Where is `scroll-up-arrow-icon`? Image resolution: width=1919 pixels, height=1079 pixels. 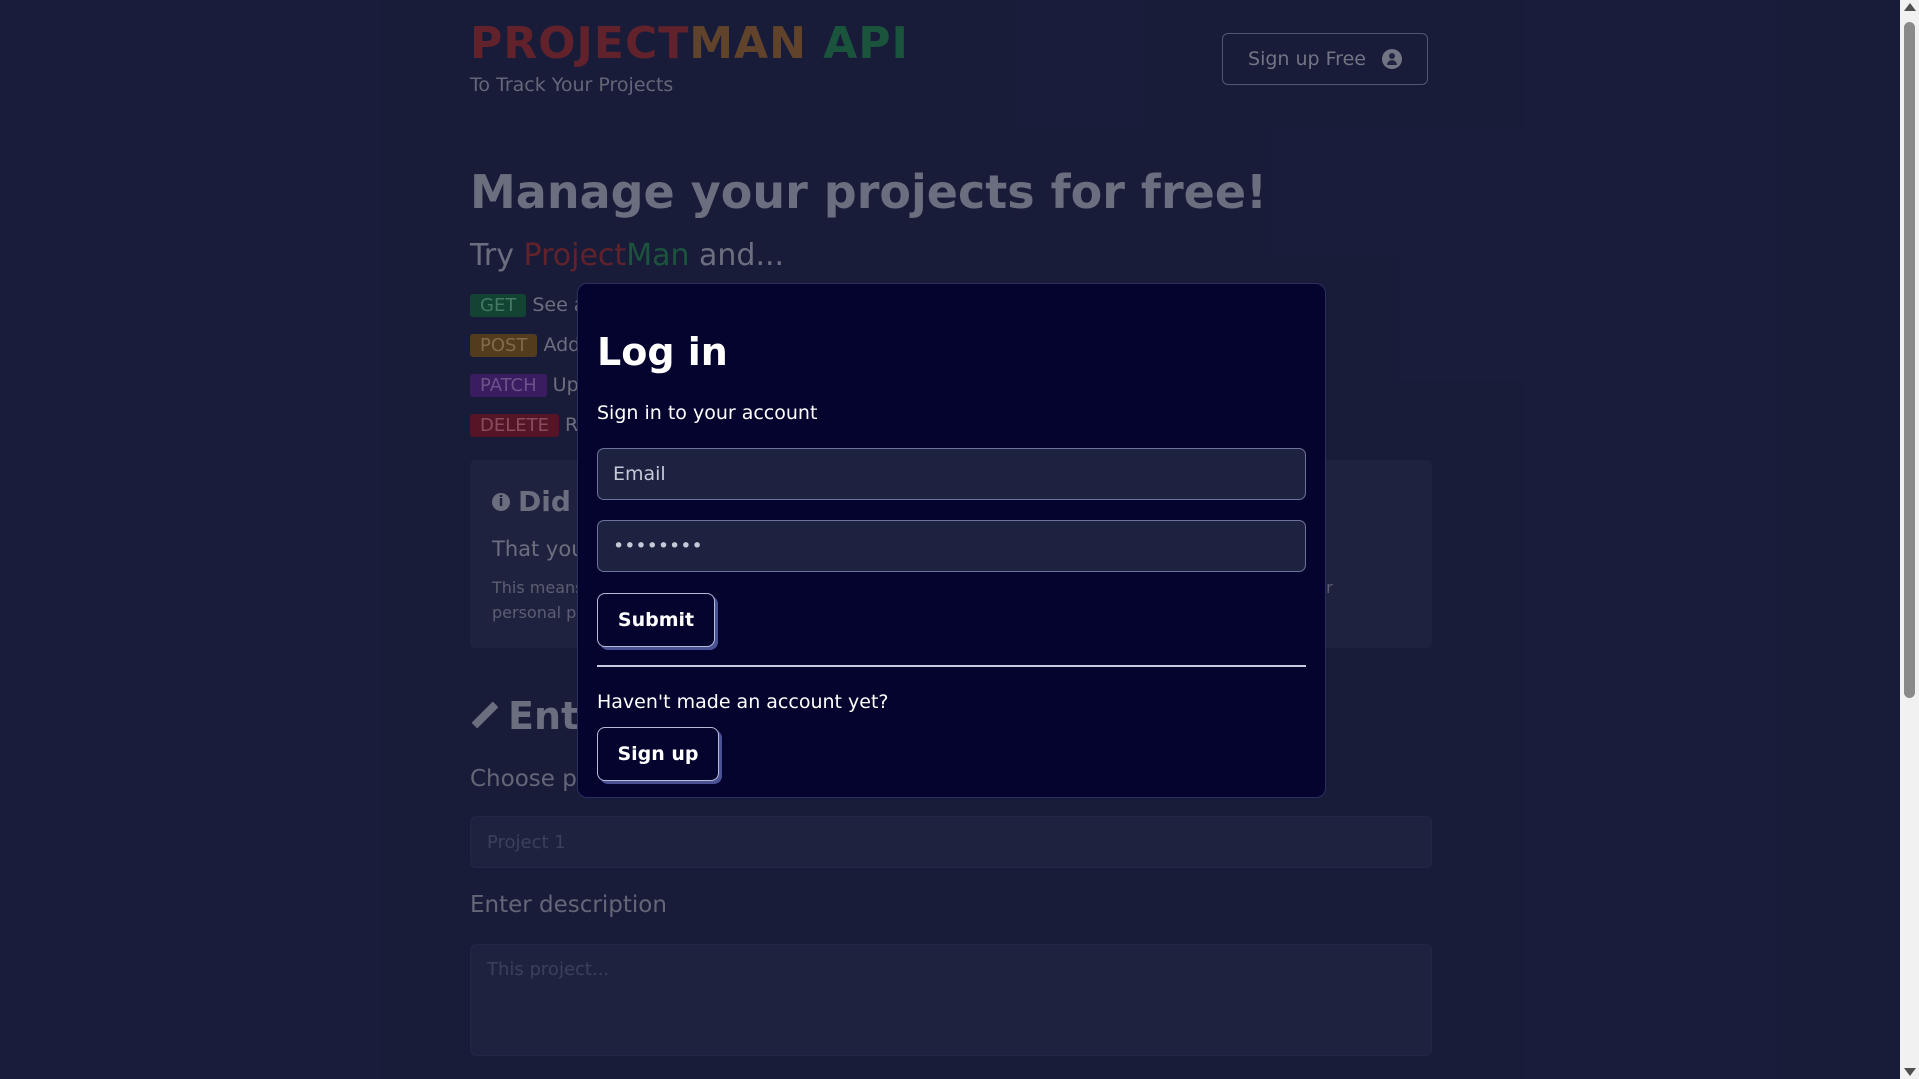
scroll-up-arrow-icon is located at coordinates (1910, 7).